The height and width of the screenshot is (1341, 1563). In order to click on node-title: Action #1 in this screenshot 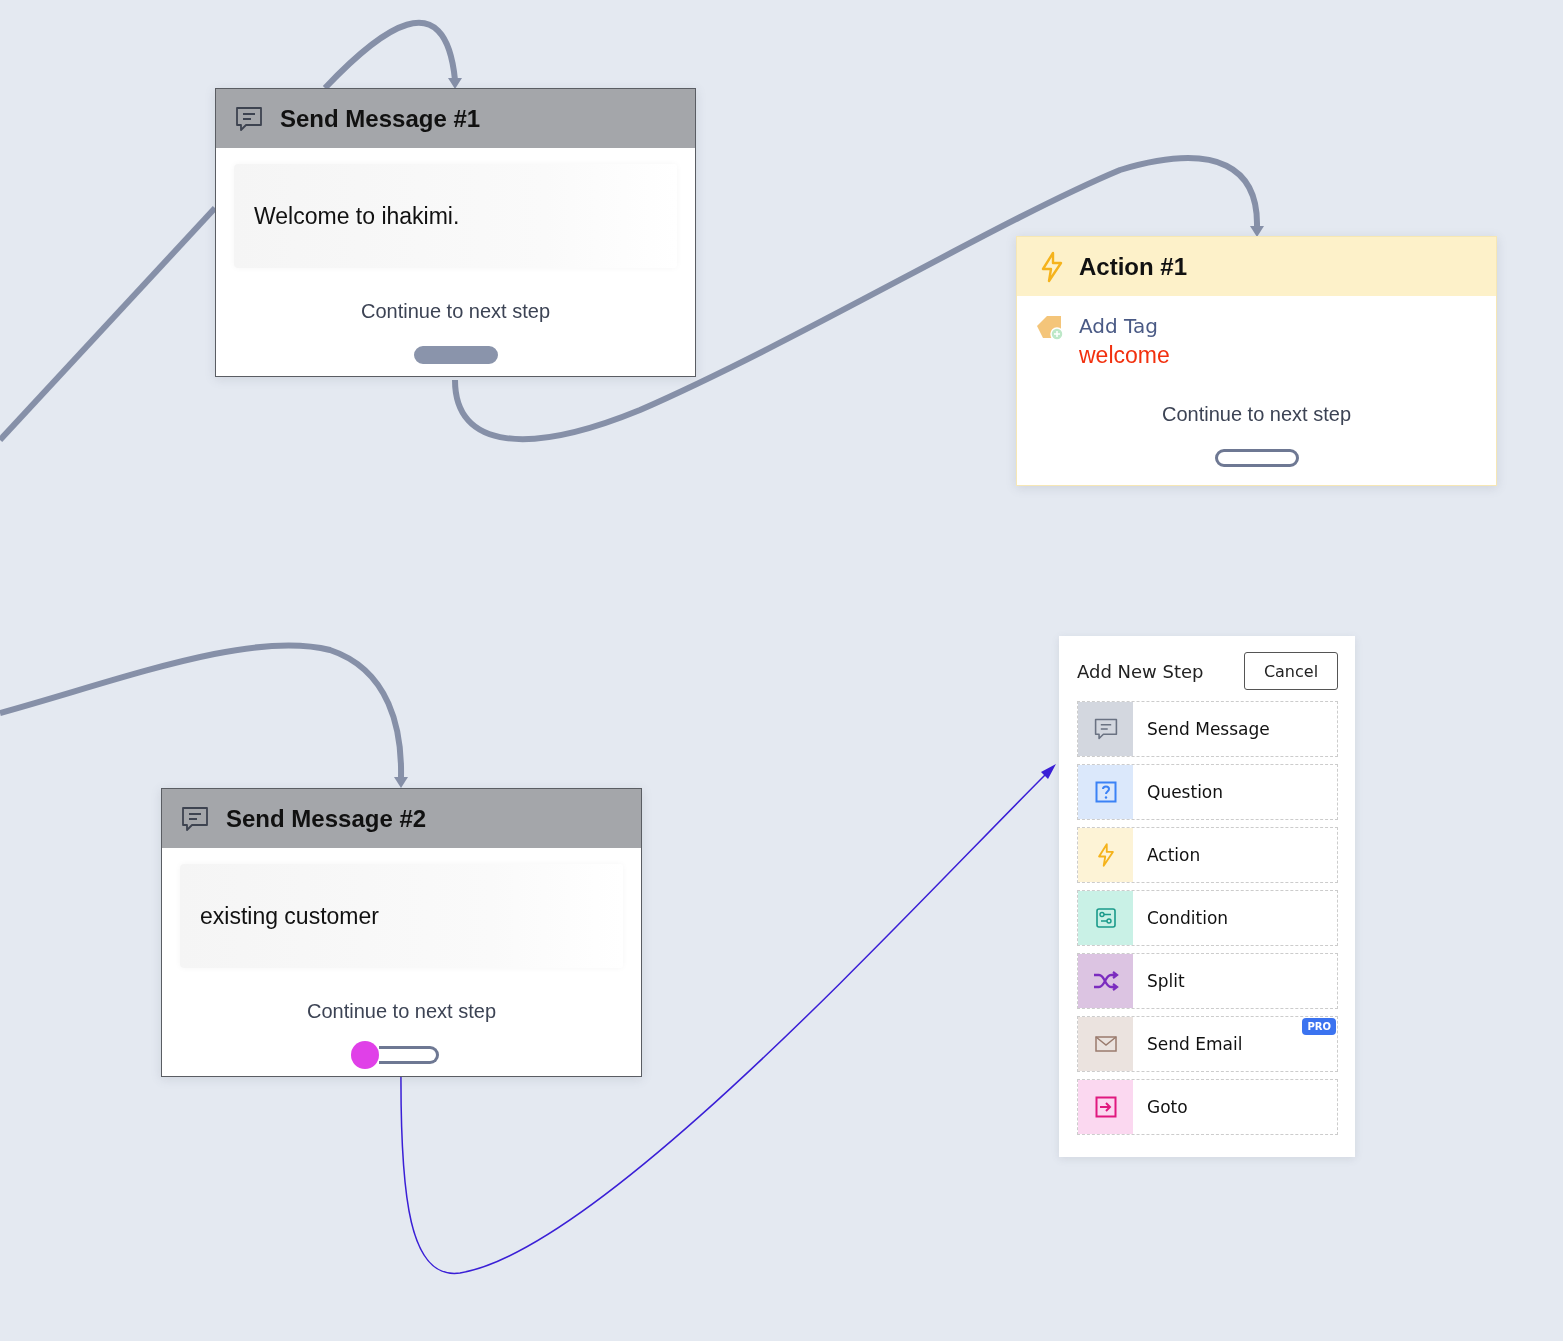, I will do `click(1133, 266)`.